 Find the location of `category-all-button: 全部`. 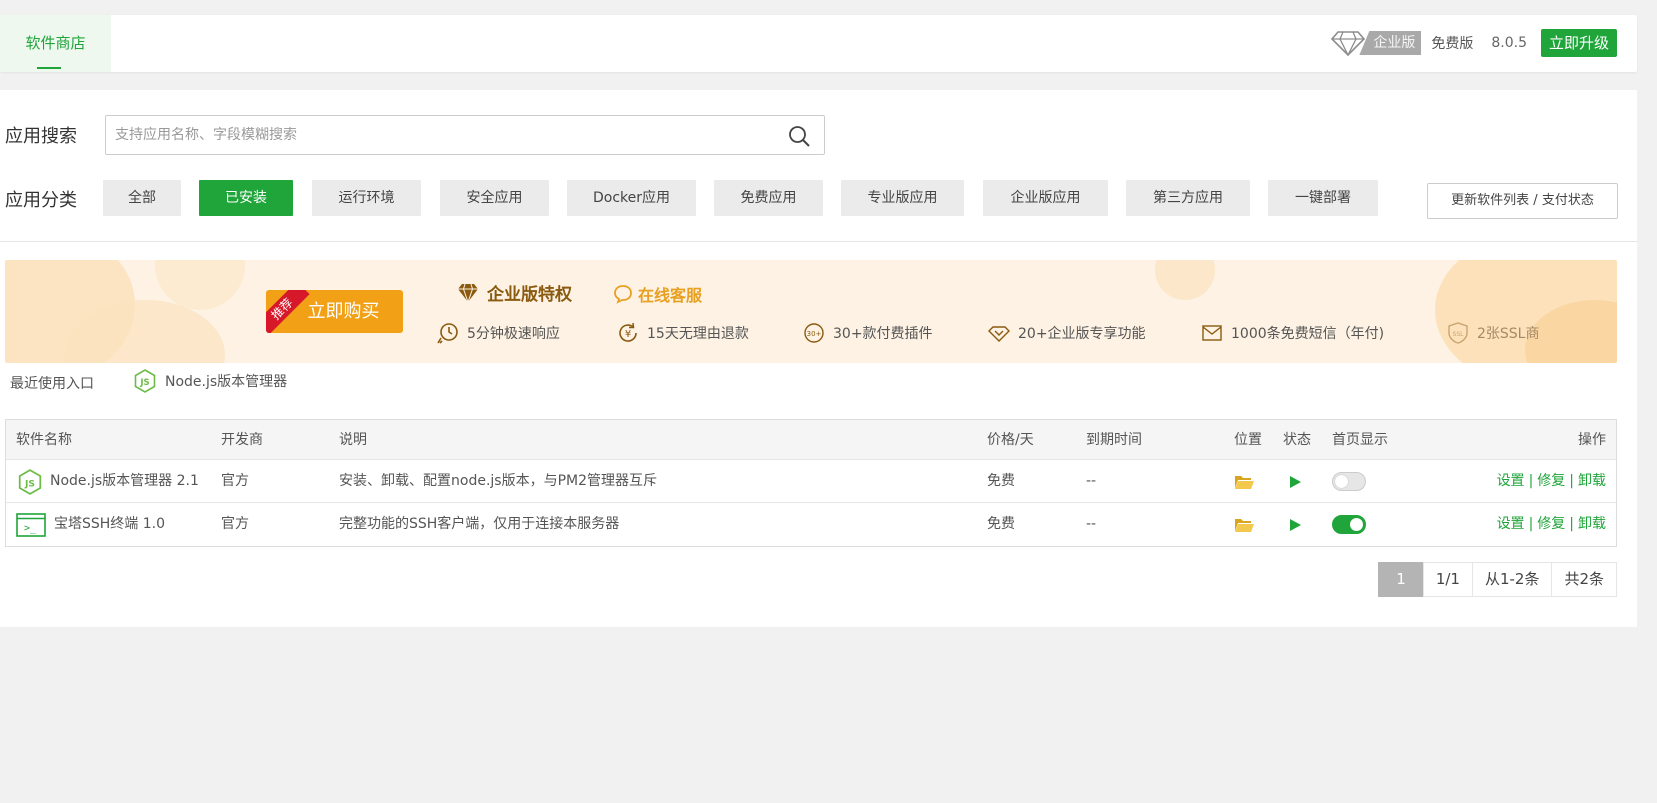

category-all-button: 全部 is located at coordinates (142, 198).